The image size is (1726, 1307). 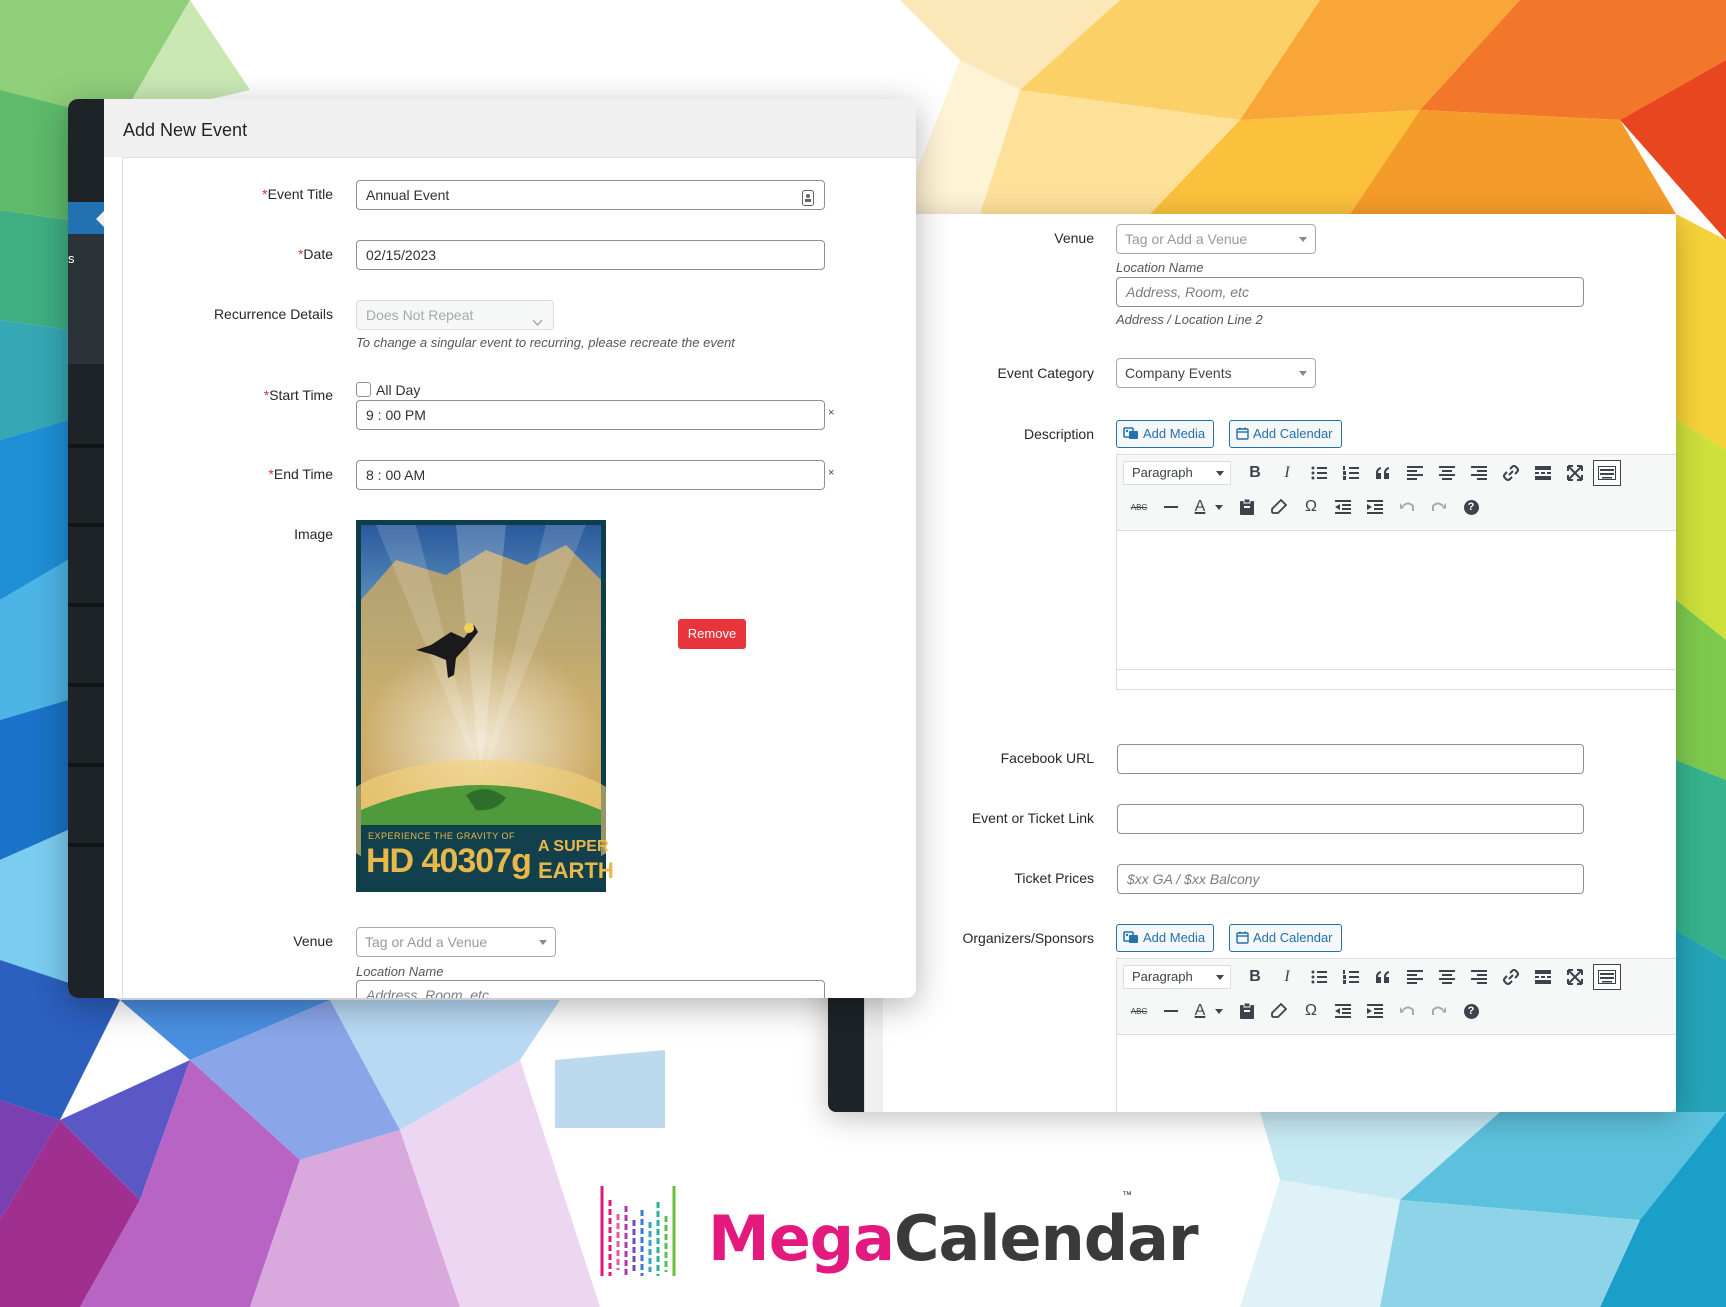 I want to click on description-editor: Paragraph B I ABC A Ω ?, so click(x=1396, y=572).